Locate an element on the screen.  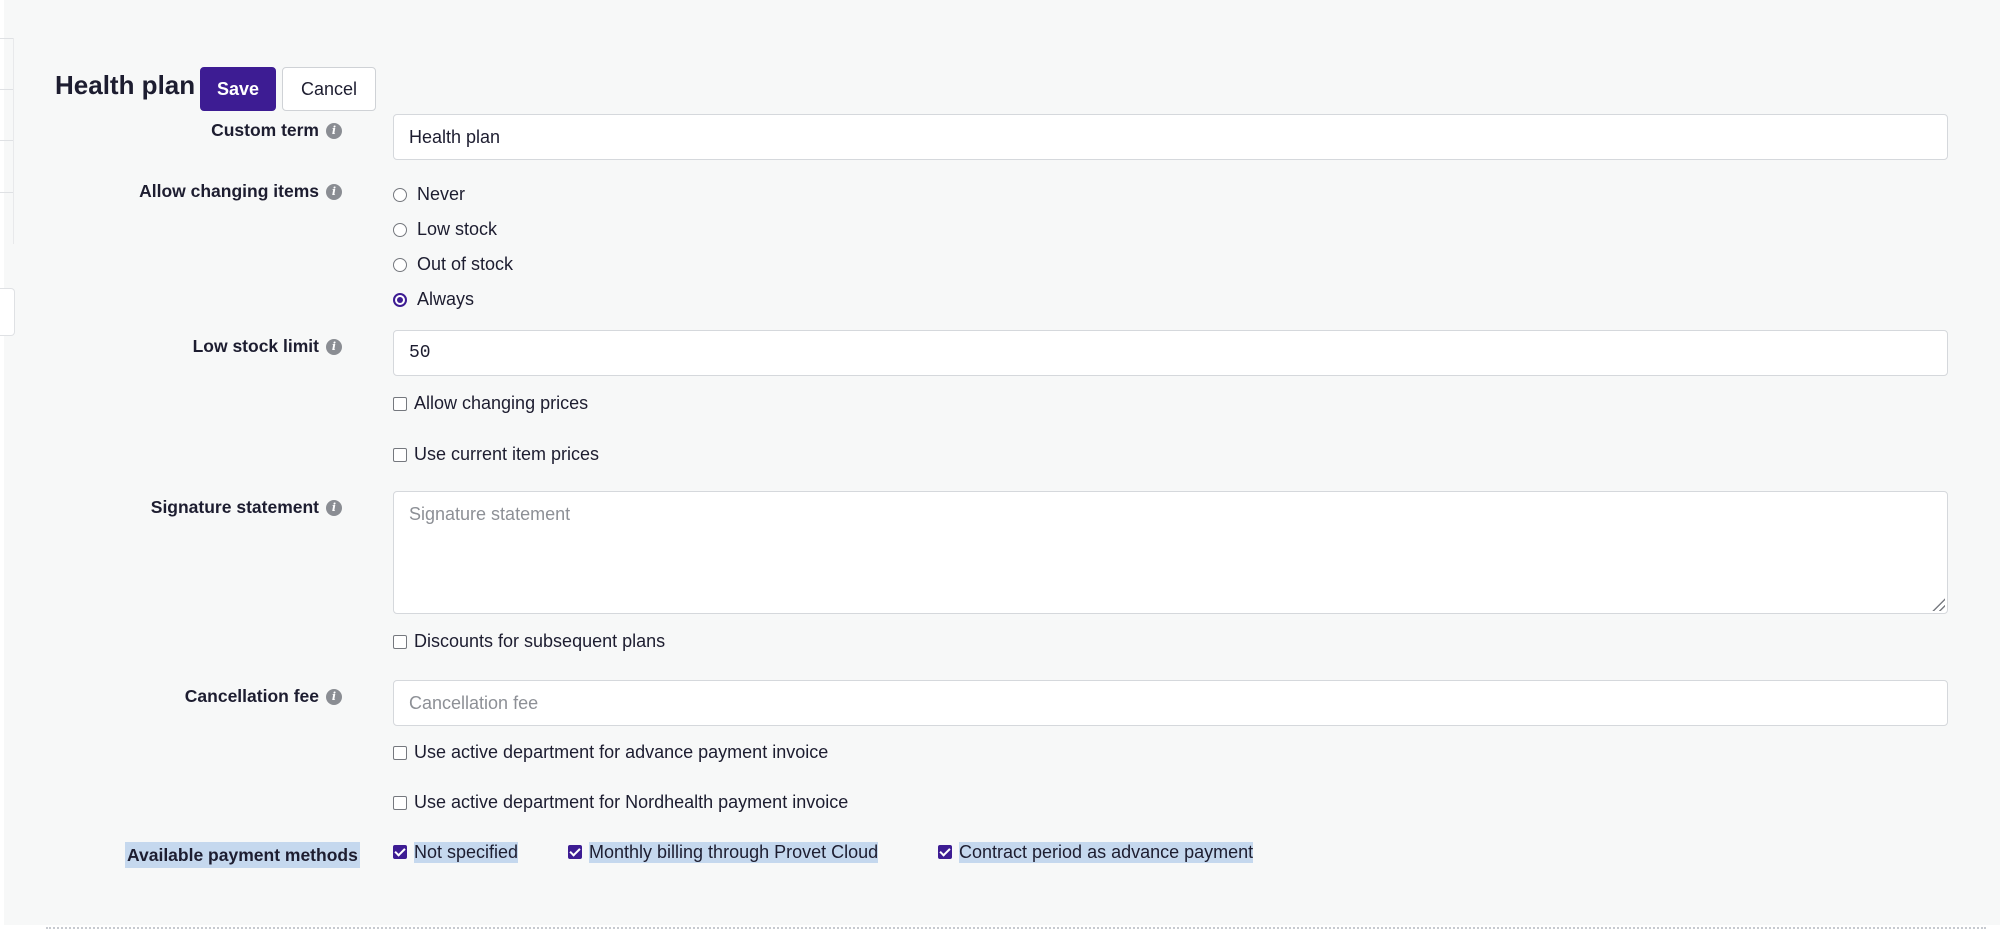
cancellation-fee-label: Cancellation fee i is located at coordinates (263, 696).